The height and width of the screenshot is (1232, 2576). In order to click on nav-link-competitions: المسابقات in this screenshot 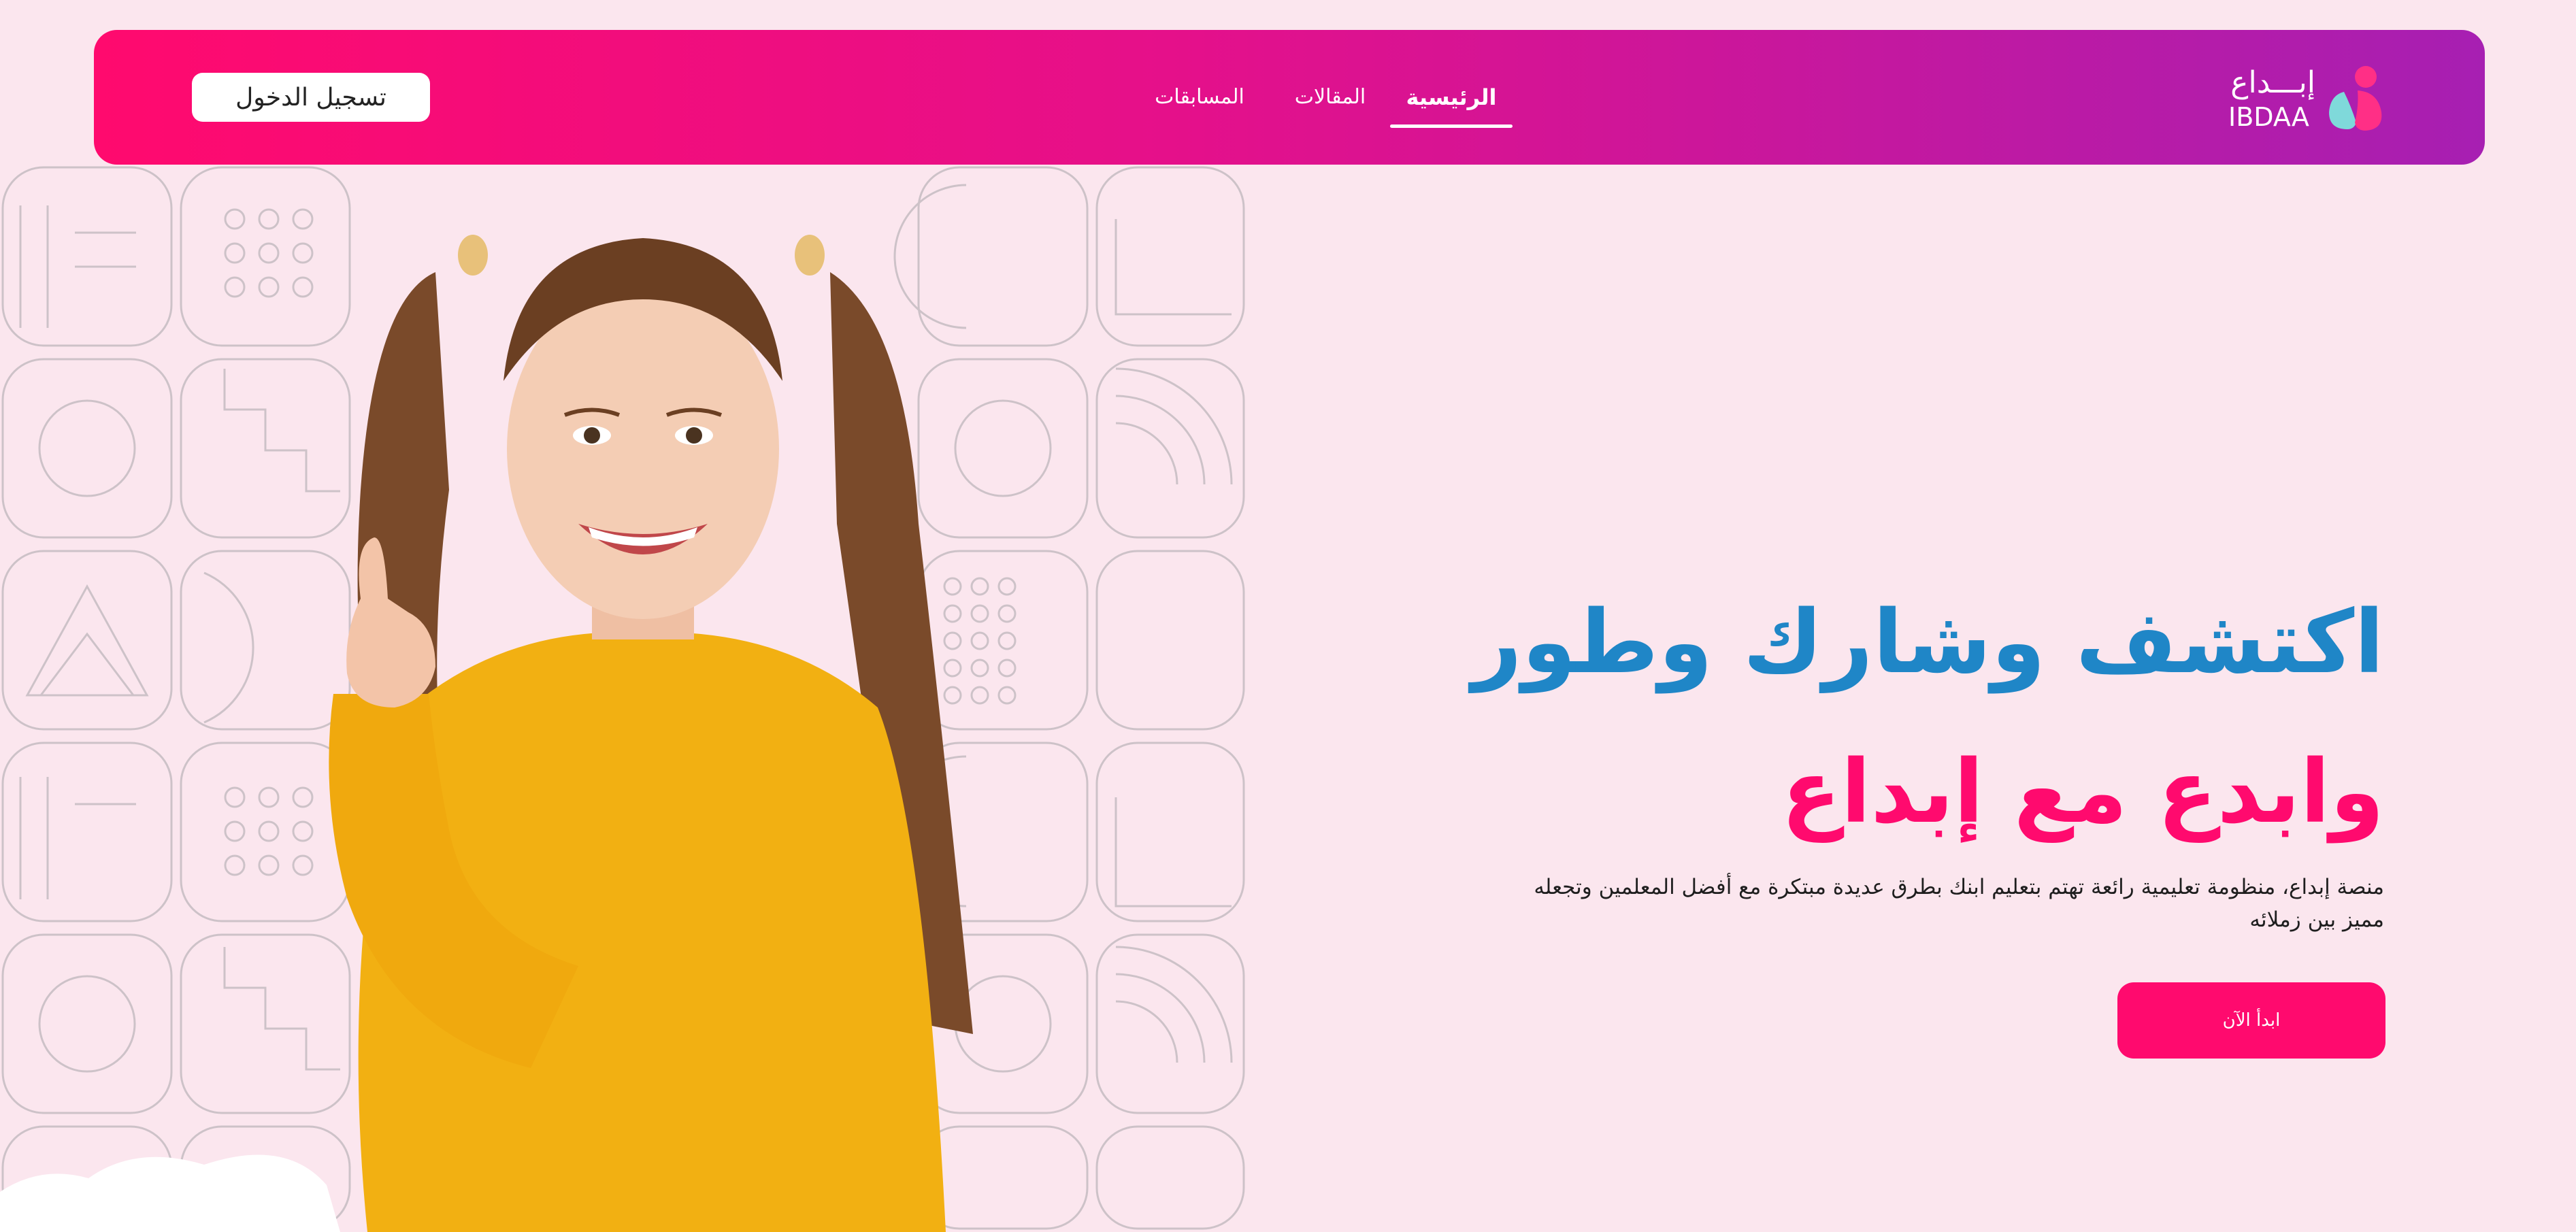, I will do `click(1199, 97)`.